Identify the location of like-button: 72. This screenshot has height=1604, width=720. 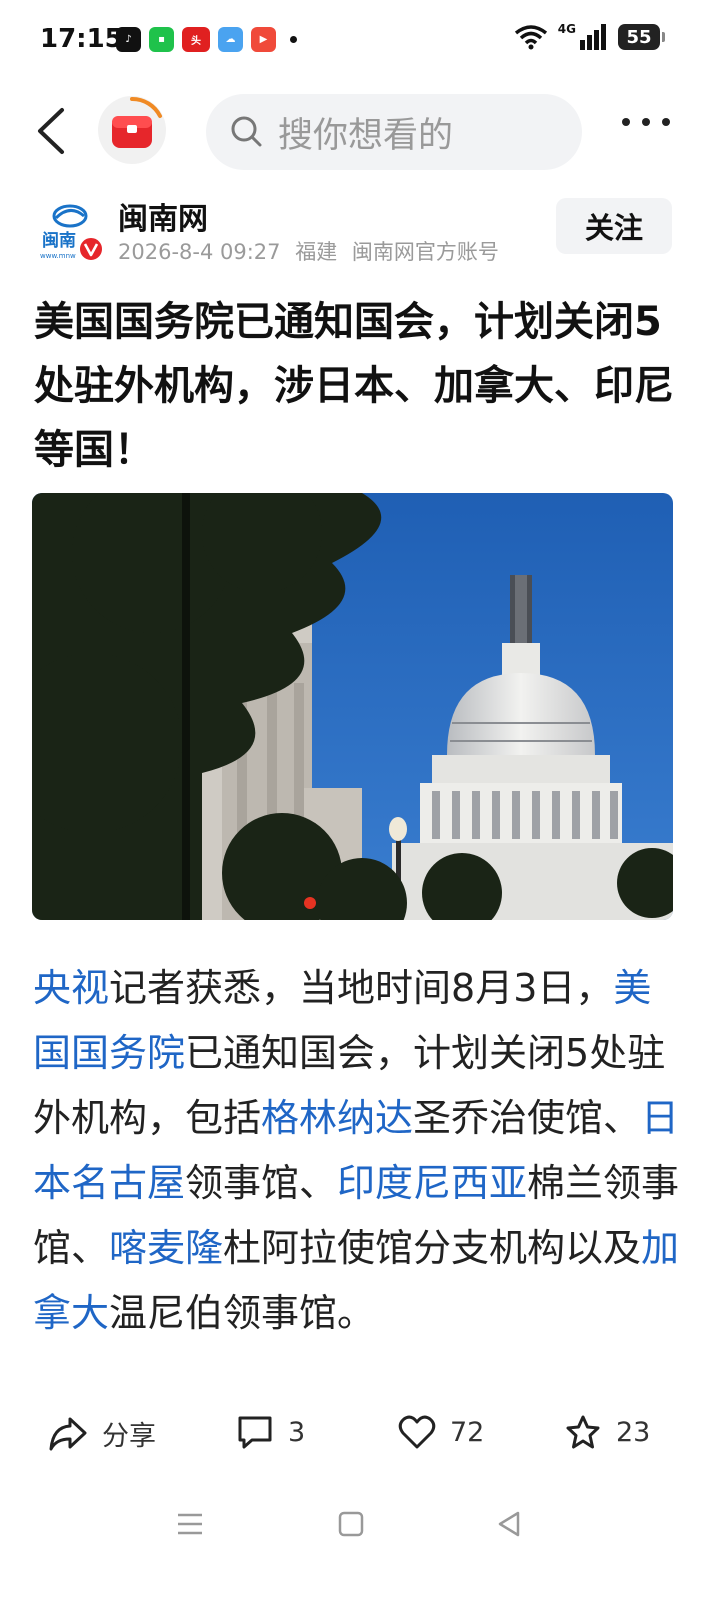
(441, 1432).